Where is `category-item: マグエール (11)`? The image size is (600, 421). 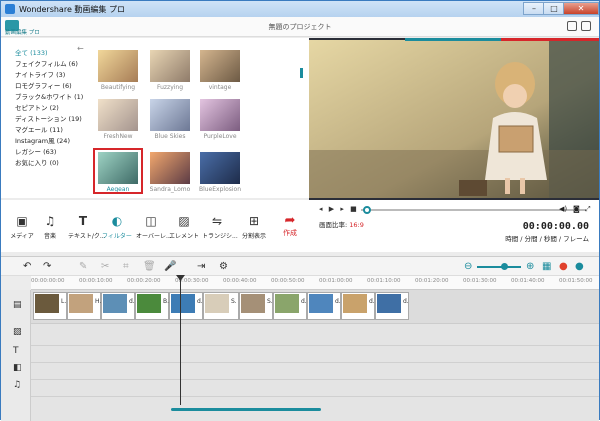 category-item: マグエール (11) is located at coordinates (39, 129).